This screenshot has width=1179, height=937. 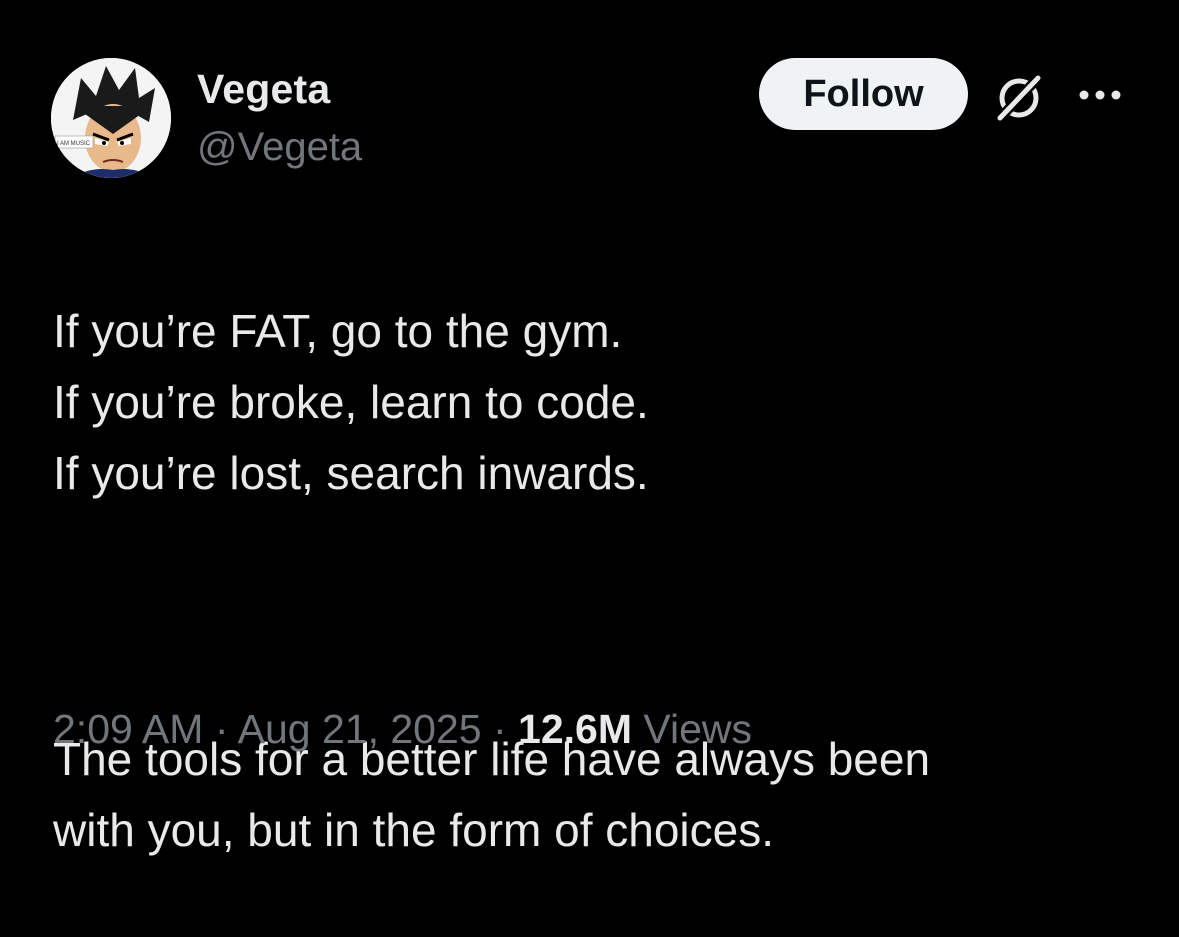 What do you see at coordinates (74, 144) in the screenshot?
I see `avatar-badge-text: I AM MUSIC` at bounding box center [74, 144].